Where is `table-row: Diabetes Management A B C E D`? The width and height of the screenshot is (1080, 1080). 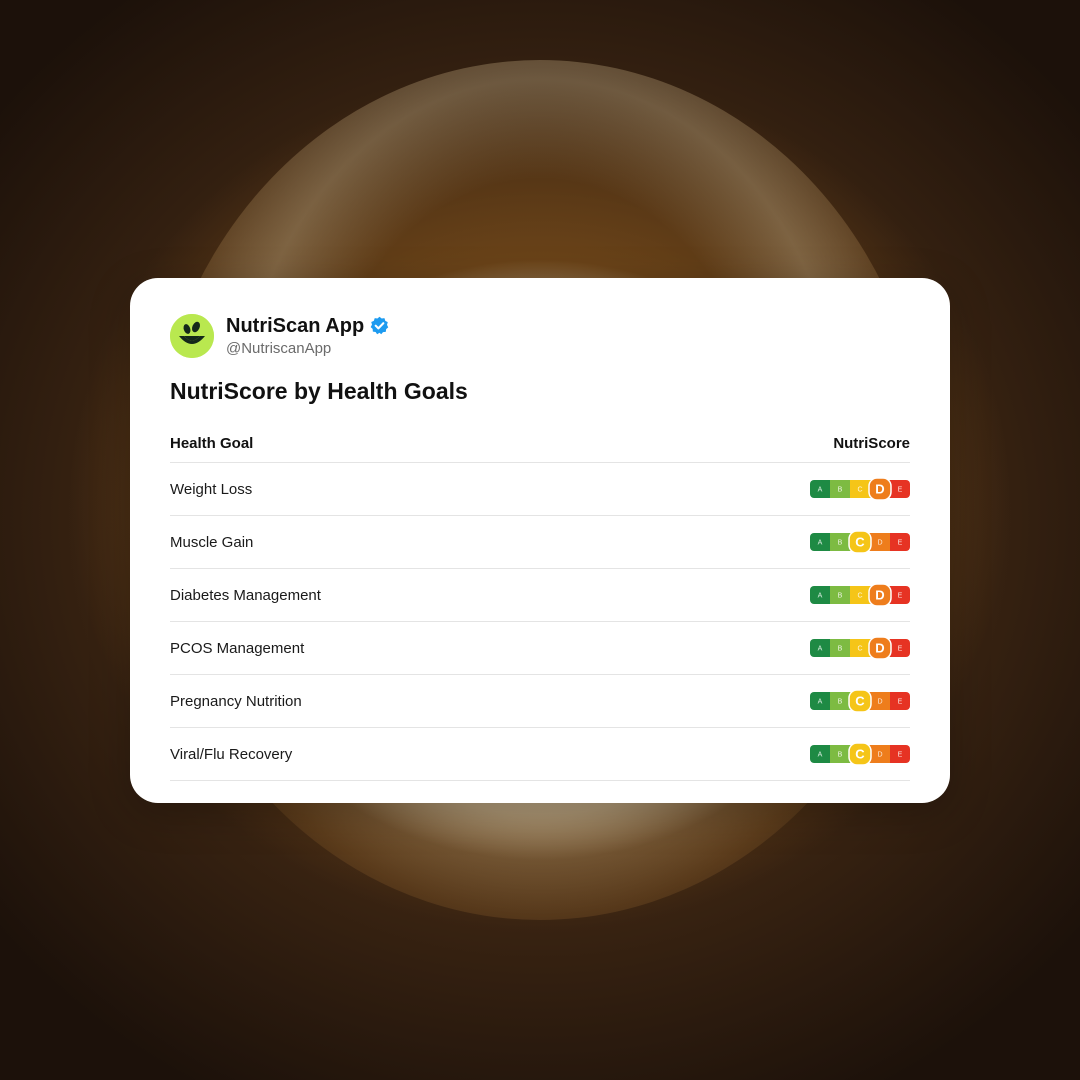 table-row: Diabetes Management A B C E D is located at coordinates (540, 595).